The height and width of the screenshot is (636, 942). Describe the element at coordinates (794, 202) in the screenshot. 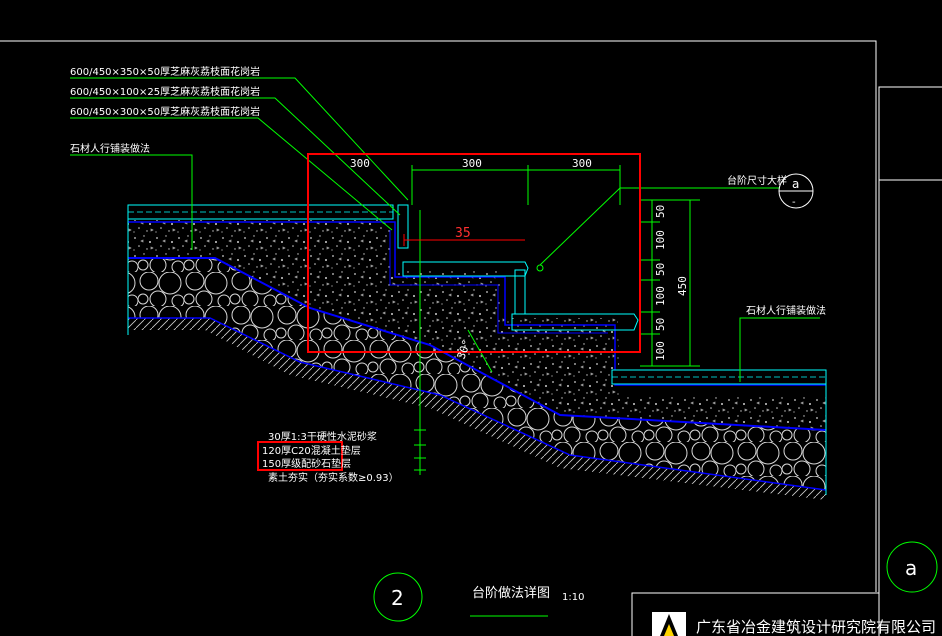

I see `callout-top-sub: -` at that location.